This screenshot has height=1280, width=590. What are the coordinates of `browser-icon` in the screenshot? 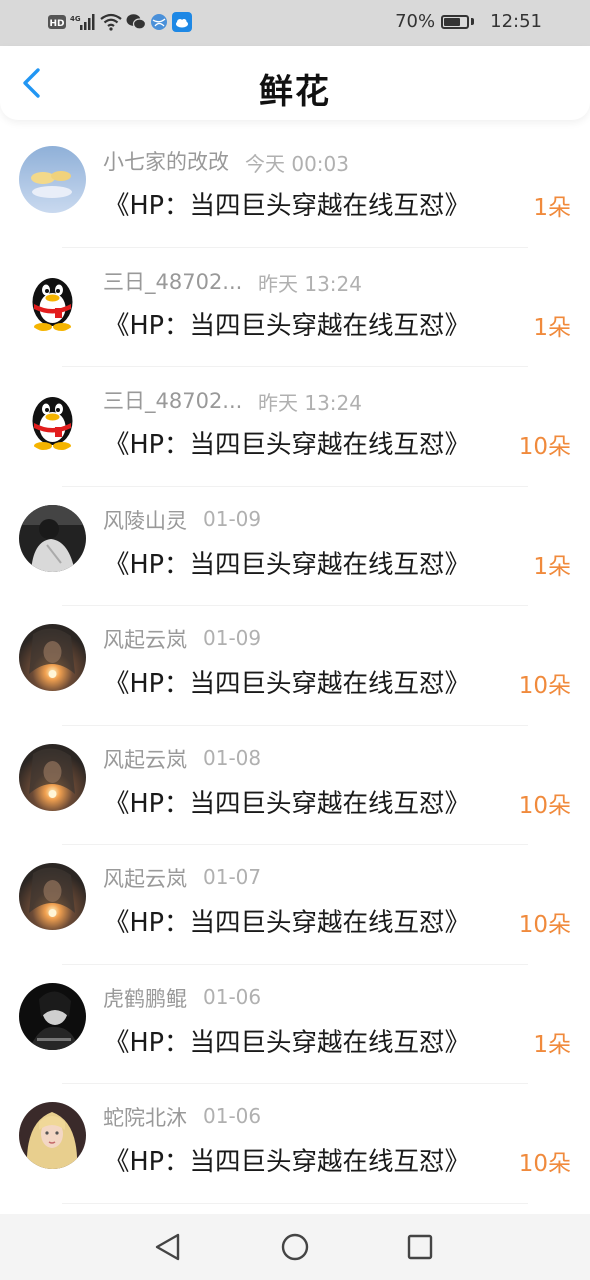 It's located at (159, 22).